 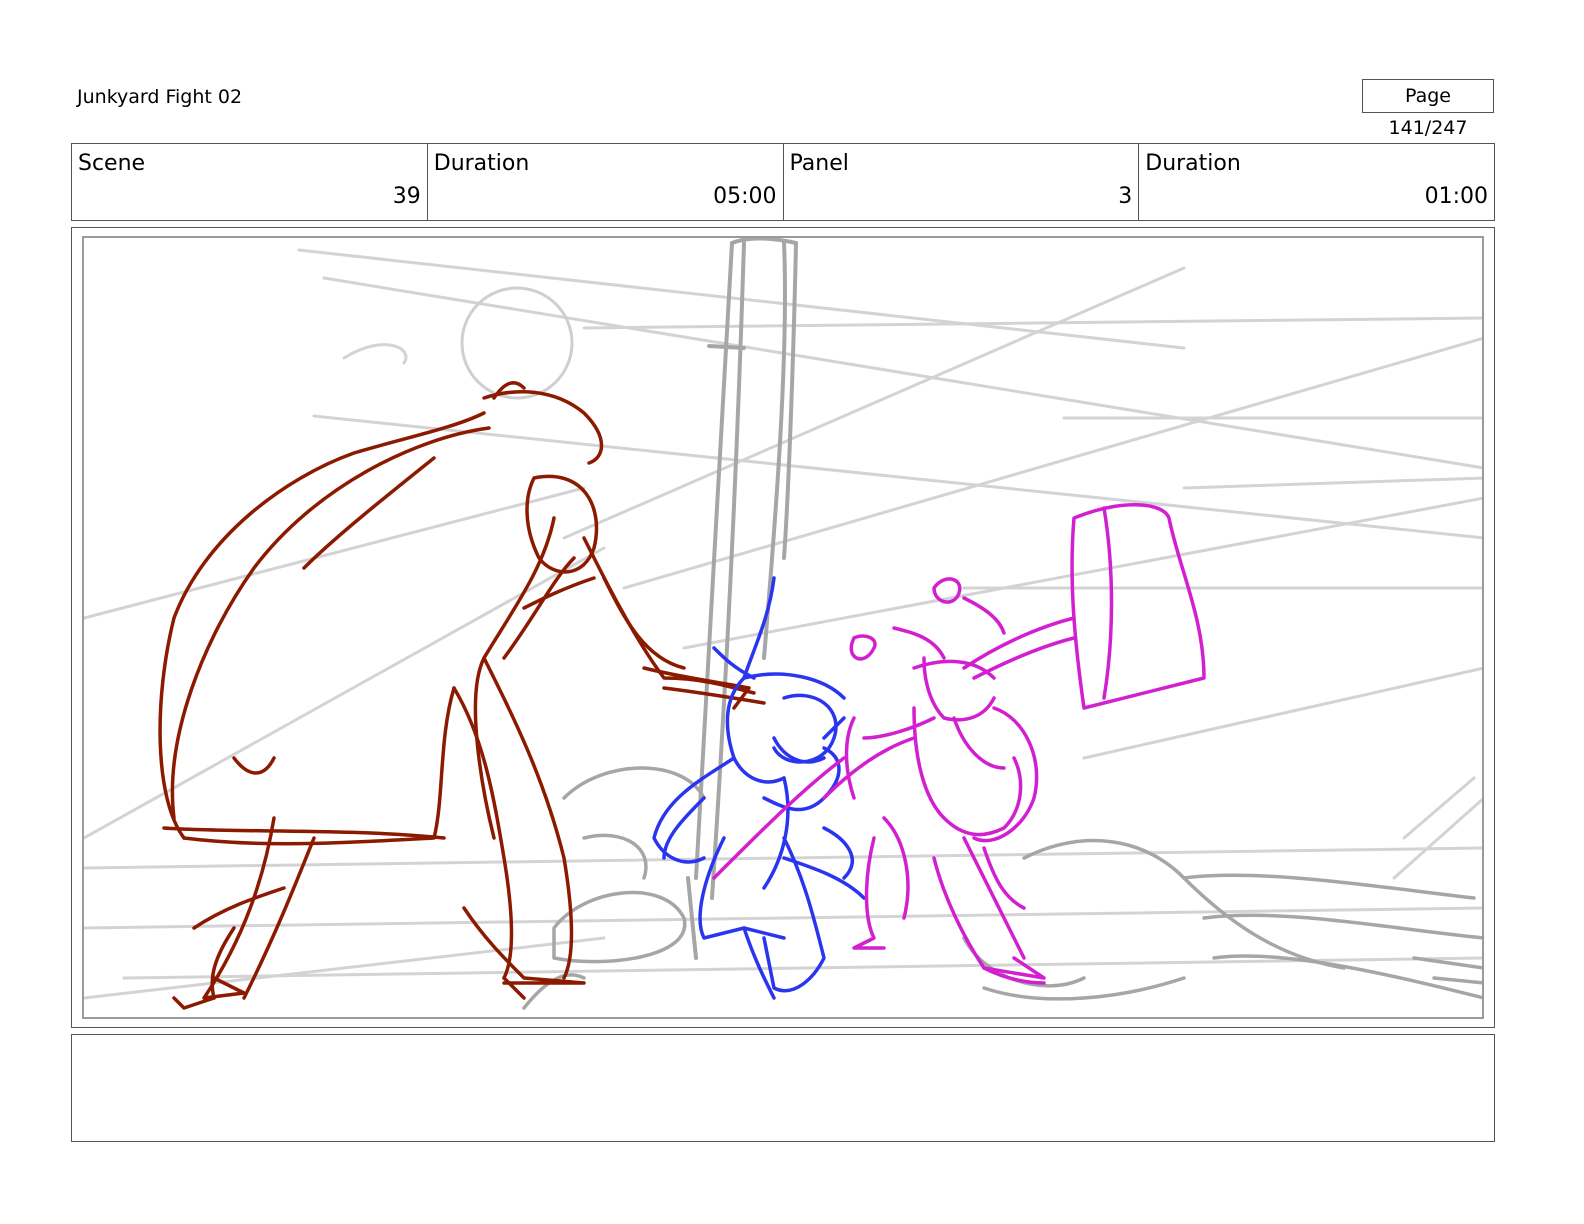 What do you see at coordinates (1316, 182) in the screenshot?
I see `panel-duration-cell: Duration 01:00` at bounding box center [1316, 182].